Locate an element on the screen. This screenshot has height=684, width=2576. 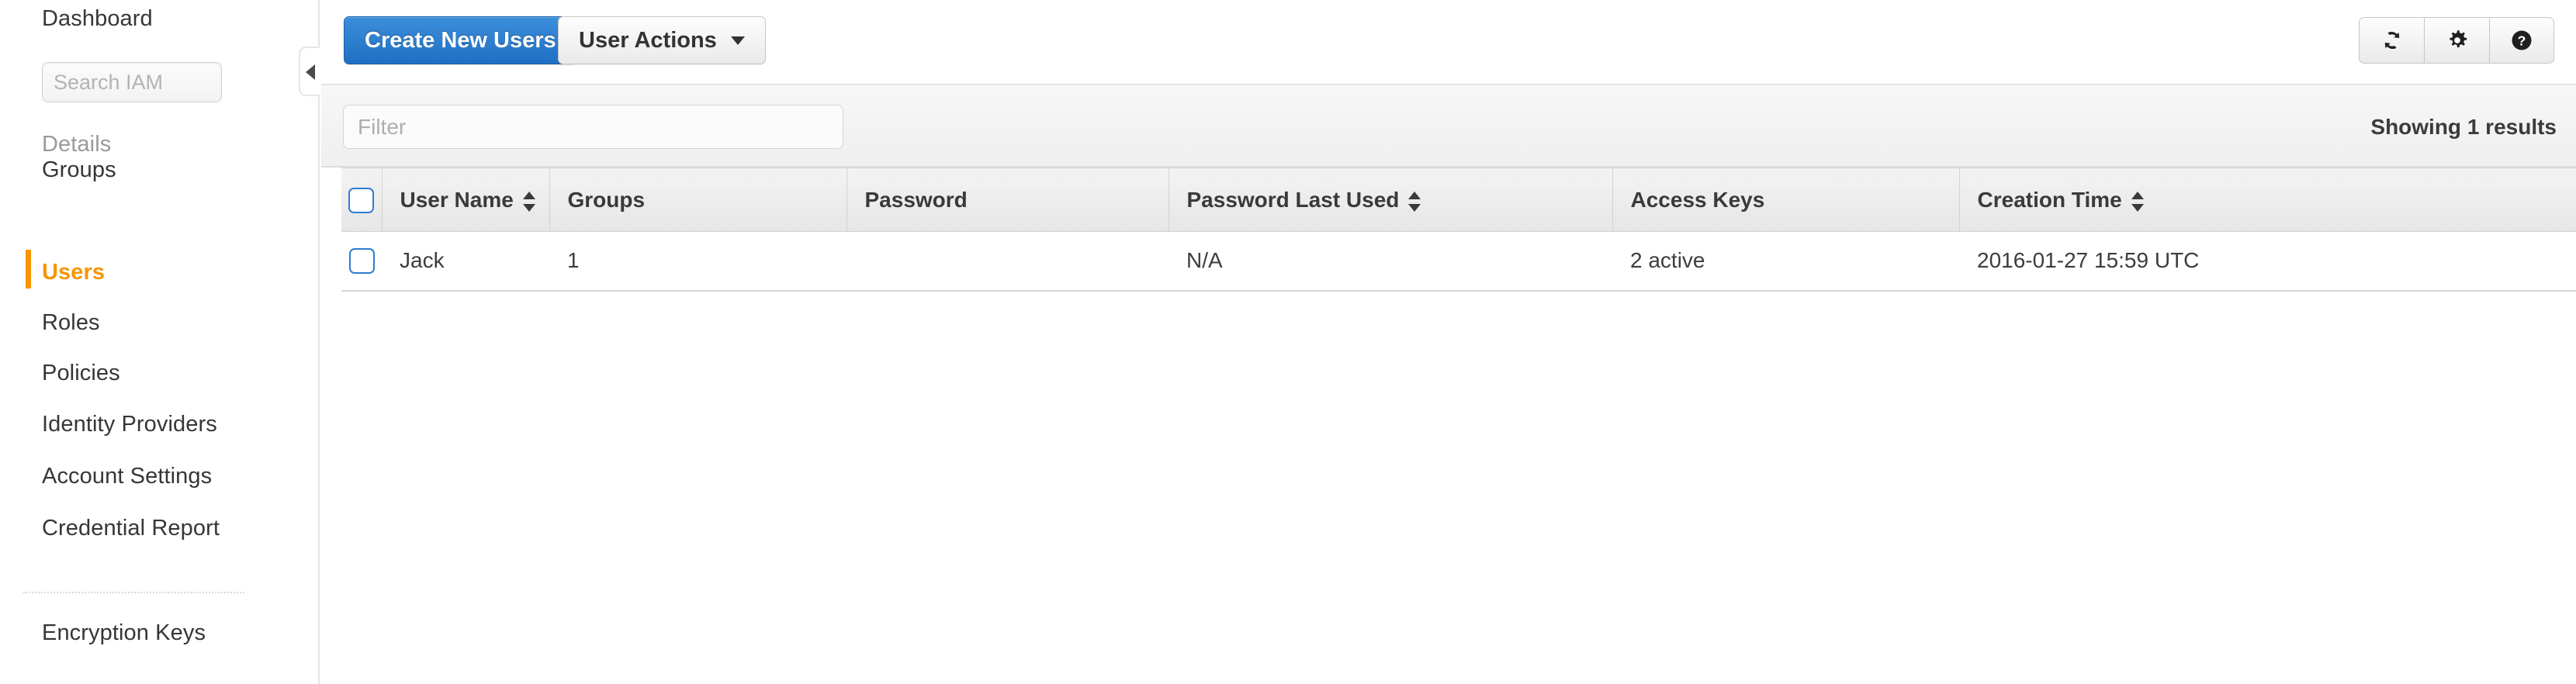
select-all-header is located at coordinates (362, 200).